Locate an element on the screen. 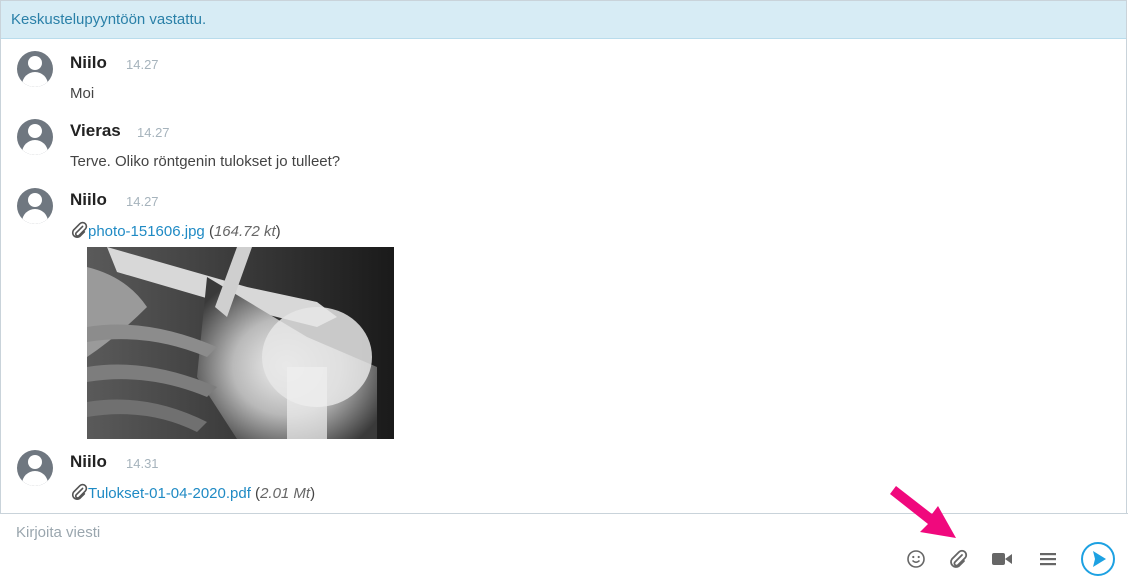 This screenshot has width=1128, height=584. attachment: photo-151606.jpg (164.72 kt) is located at coordinates (175, 230).